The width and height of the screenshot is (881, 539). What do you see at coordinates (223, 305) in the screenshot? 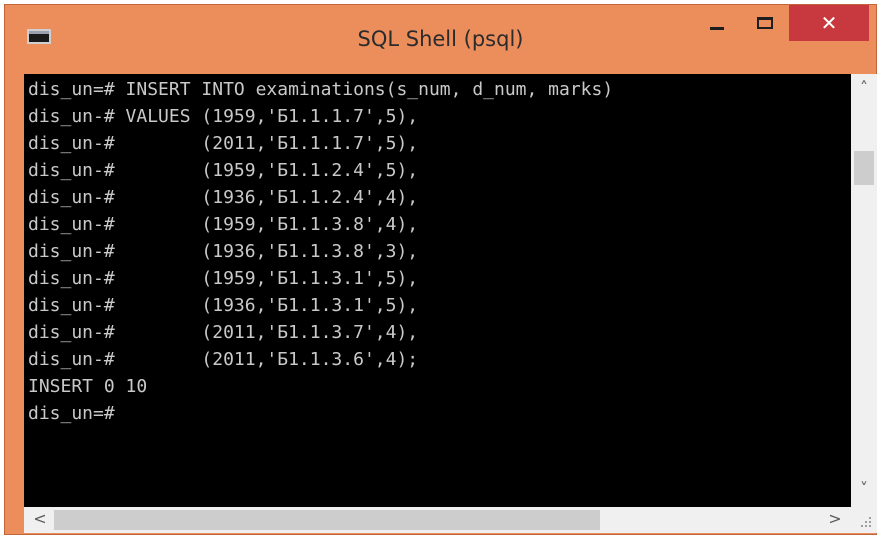
I see `console-line: dis_un-# (1936,'Б1.1.3.1',5),` at bounding box center [223, 305].